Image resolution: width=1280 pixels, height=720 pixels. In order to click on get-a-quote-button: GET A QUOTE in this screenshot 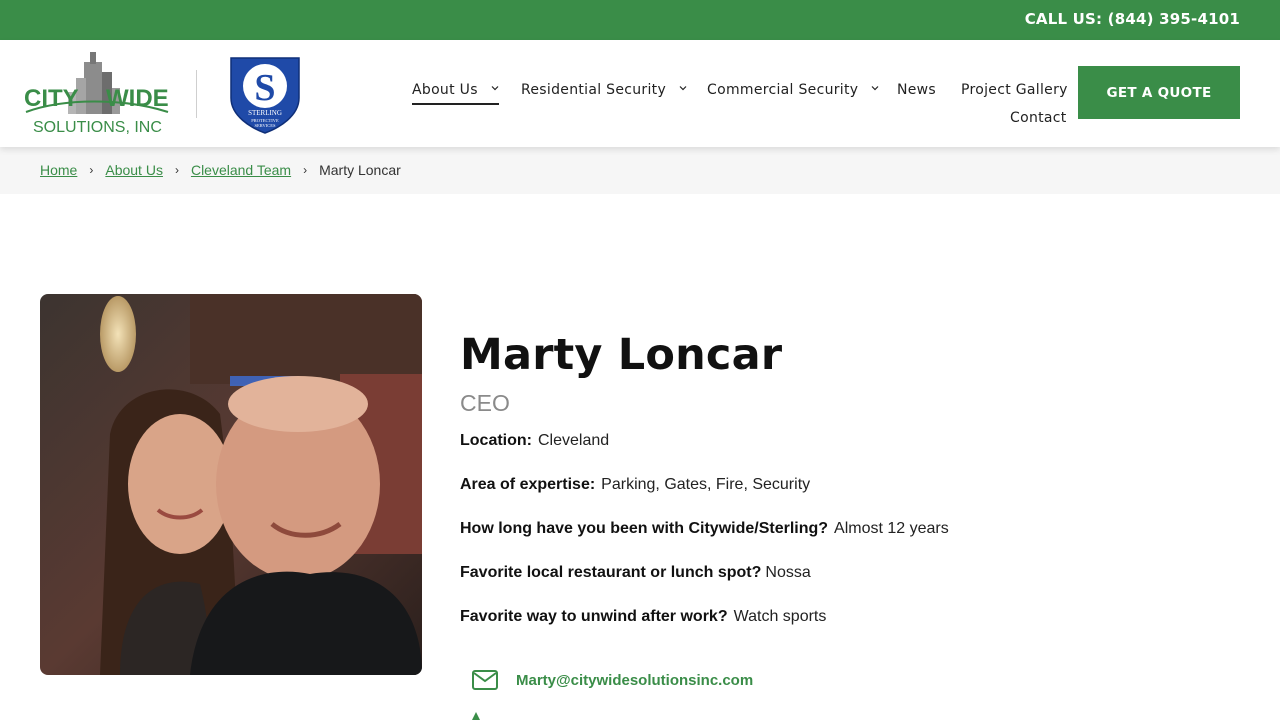, I will do `click(1159, 92)`.